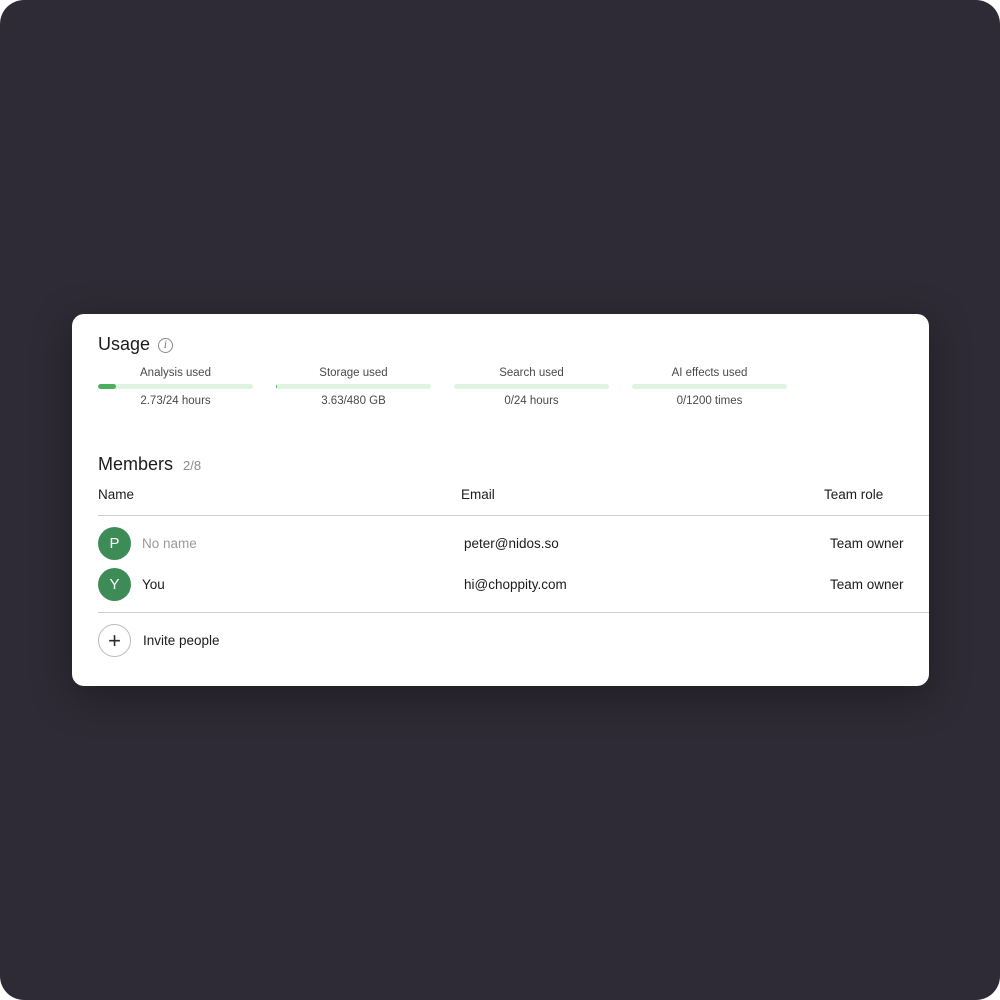 The height and width of the screenshot is (1000, 1000). What do you see at coordinates (353, 373) in the screenshot?
I see `metric-label: Storage used` at bounding box center [353, 373].